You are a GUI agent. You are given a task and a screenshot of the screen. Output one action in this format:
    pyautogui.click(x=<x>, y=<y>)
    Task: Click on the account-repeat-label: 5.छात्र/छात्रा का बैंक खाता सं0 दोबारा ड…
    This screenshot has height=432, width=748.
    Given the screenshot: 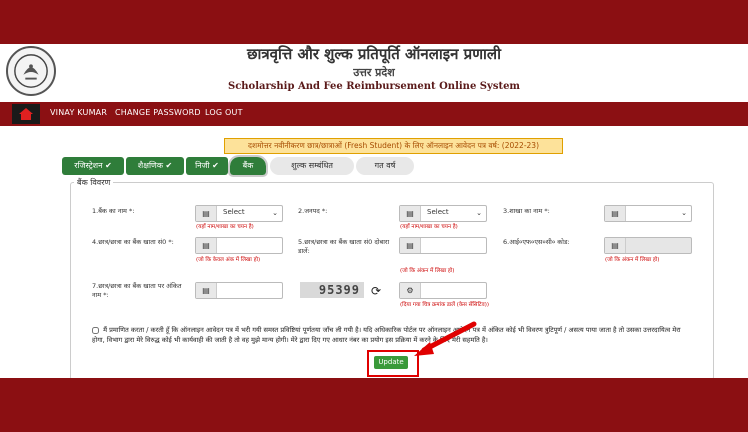 What is the action you would take?
    pyautogui.click(x=344, y=246)
    